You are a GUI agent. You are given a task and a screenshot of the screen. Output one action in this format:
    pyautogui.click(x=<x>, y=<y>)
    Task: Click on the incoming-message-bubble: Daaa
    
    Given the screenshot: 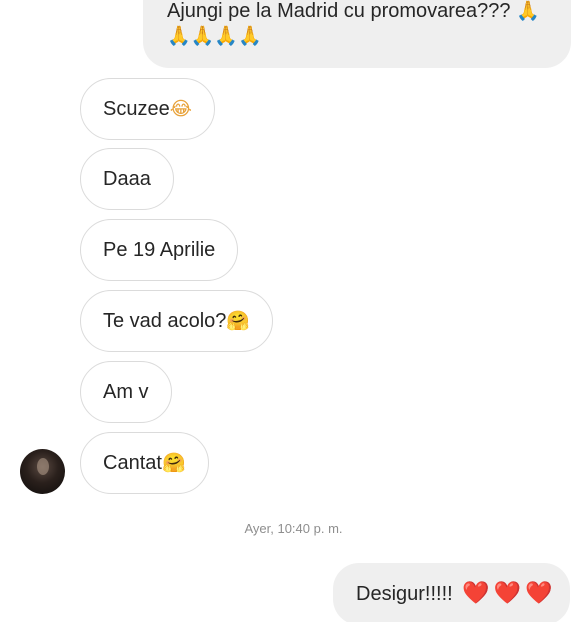 What is the action you would take?
    pyautogui.click(x=127, y=179)
    